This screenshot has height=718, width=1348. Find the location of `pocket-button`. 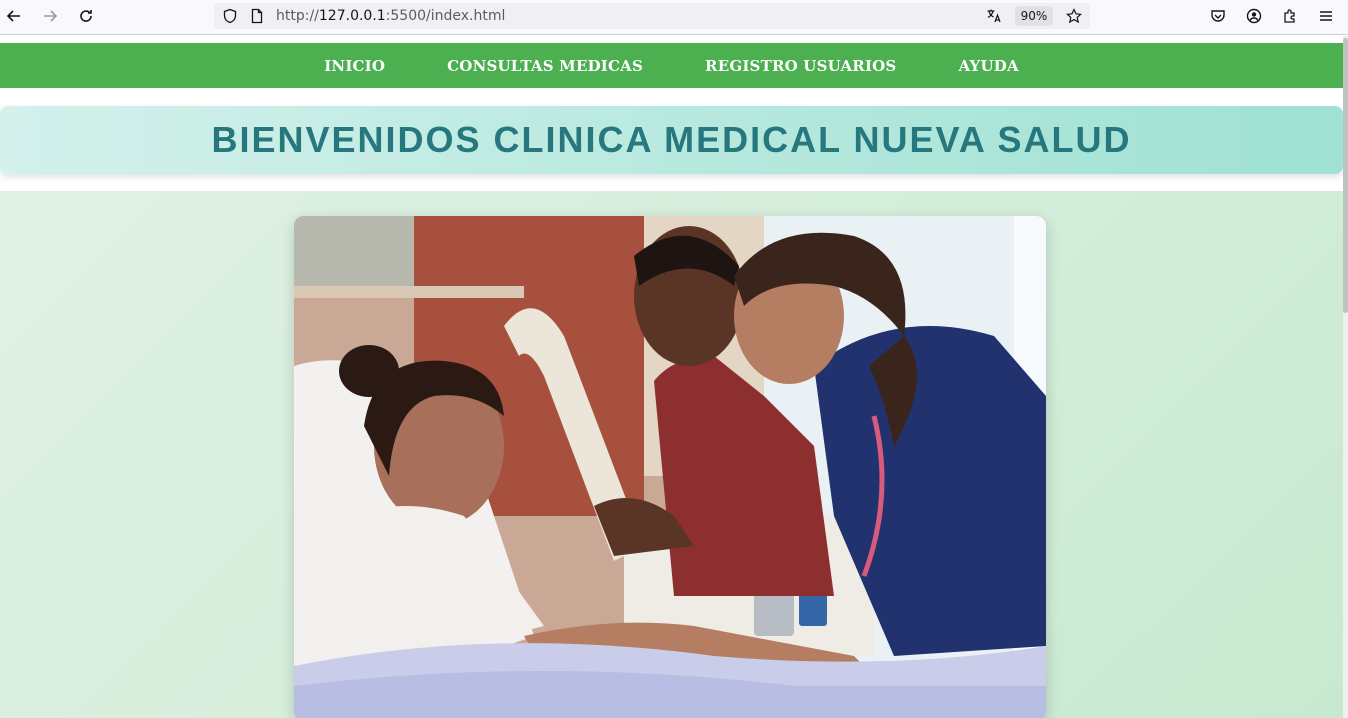

pocket-button is located at coordinates (1218, 16).